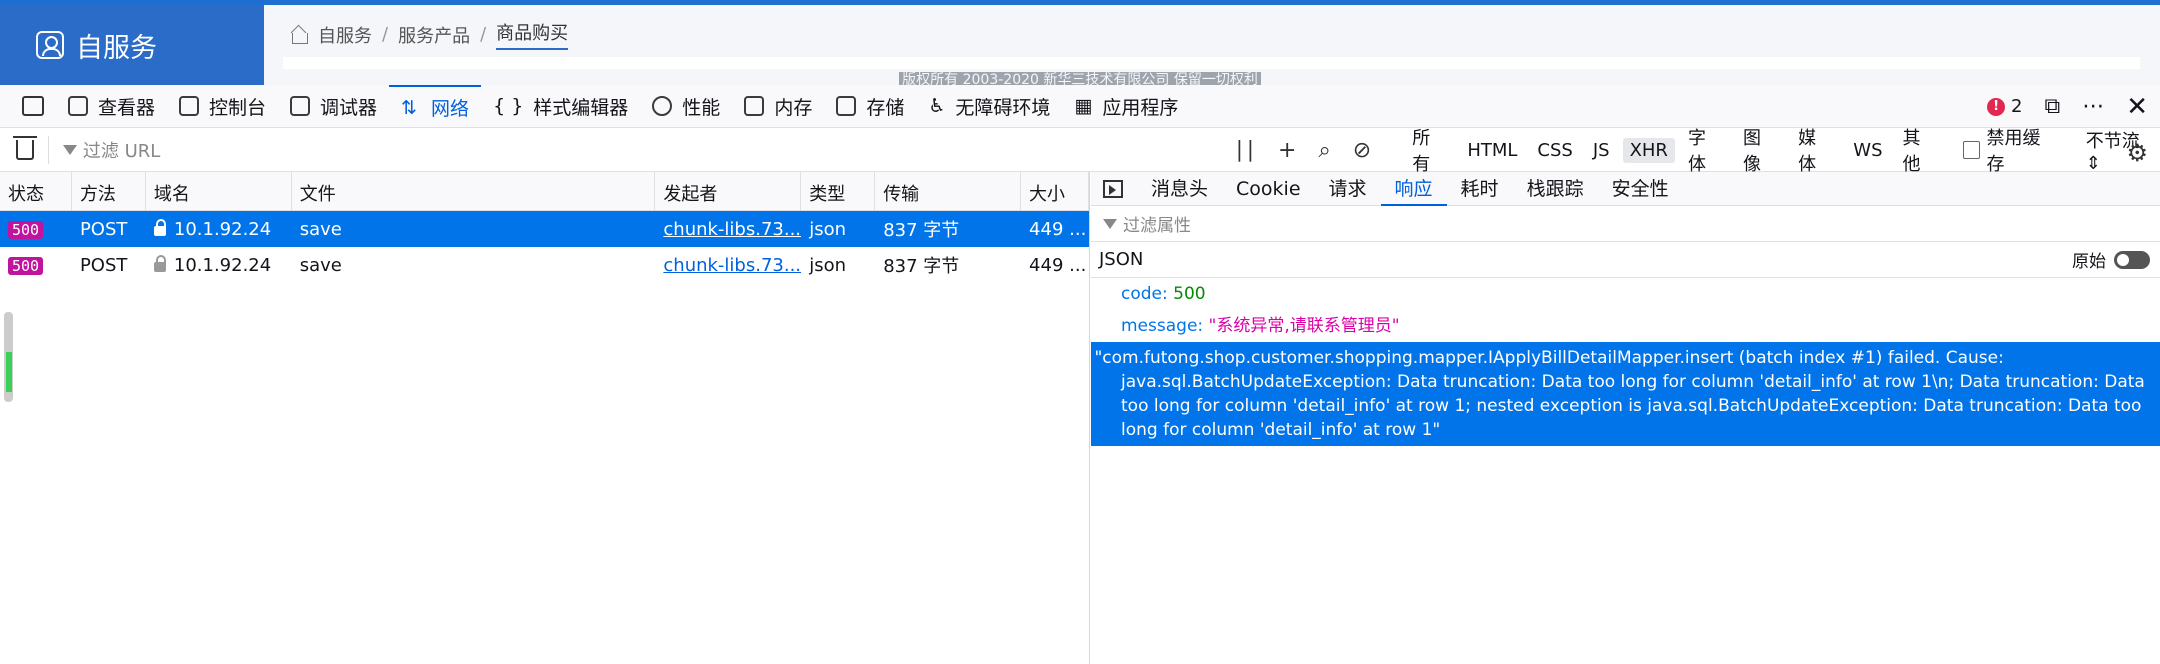 This screenshot has height=664, width=2160. What do you see at coordinates (1055, 191) in the screenshot?
I see `col-size: 大小` at bounding box center [1055, 191].